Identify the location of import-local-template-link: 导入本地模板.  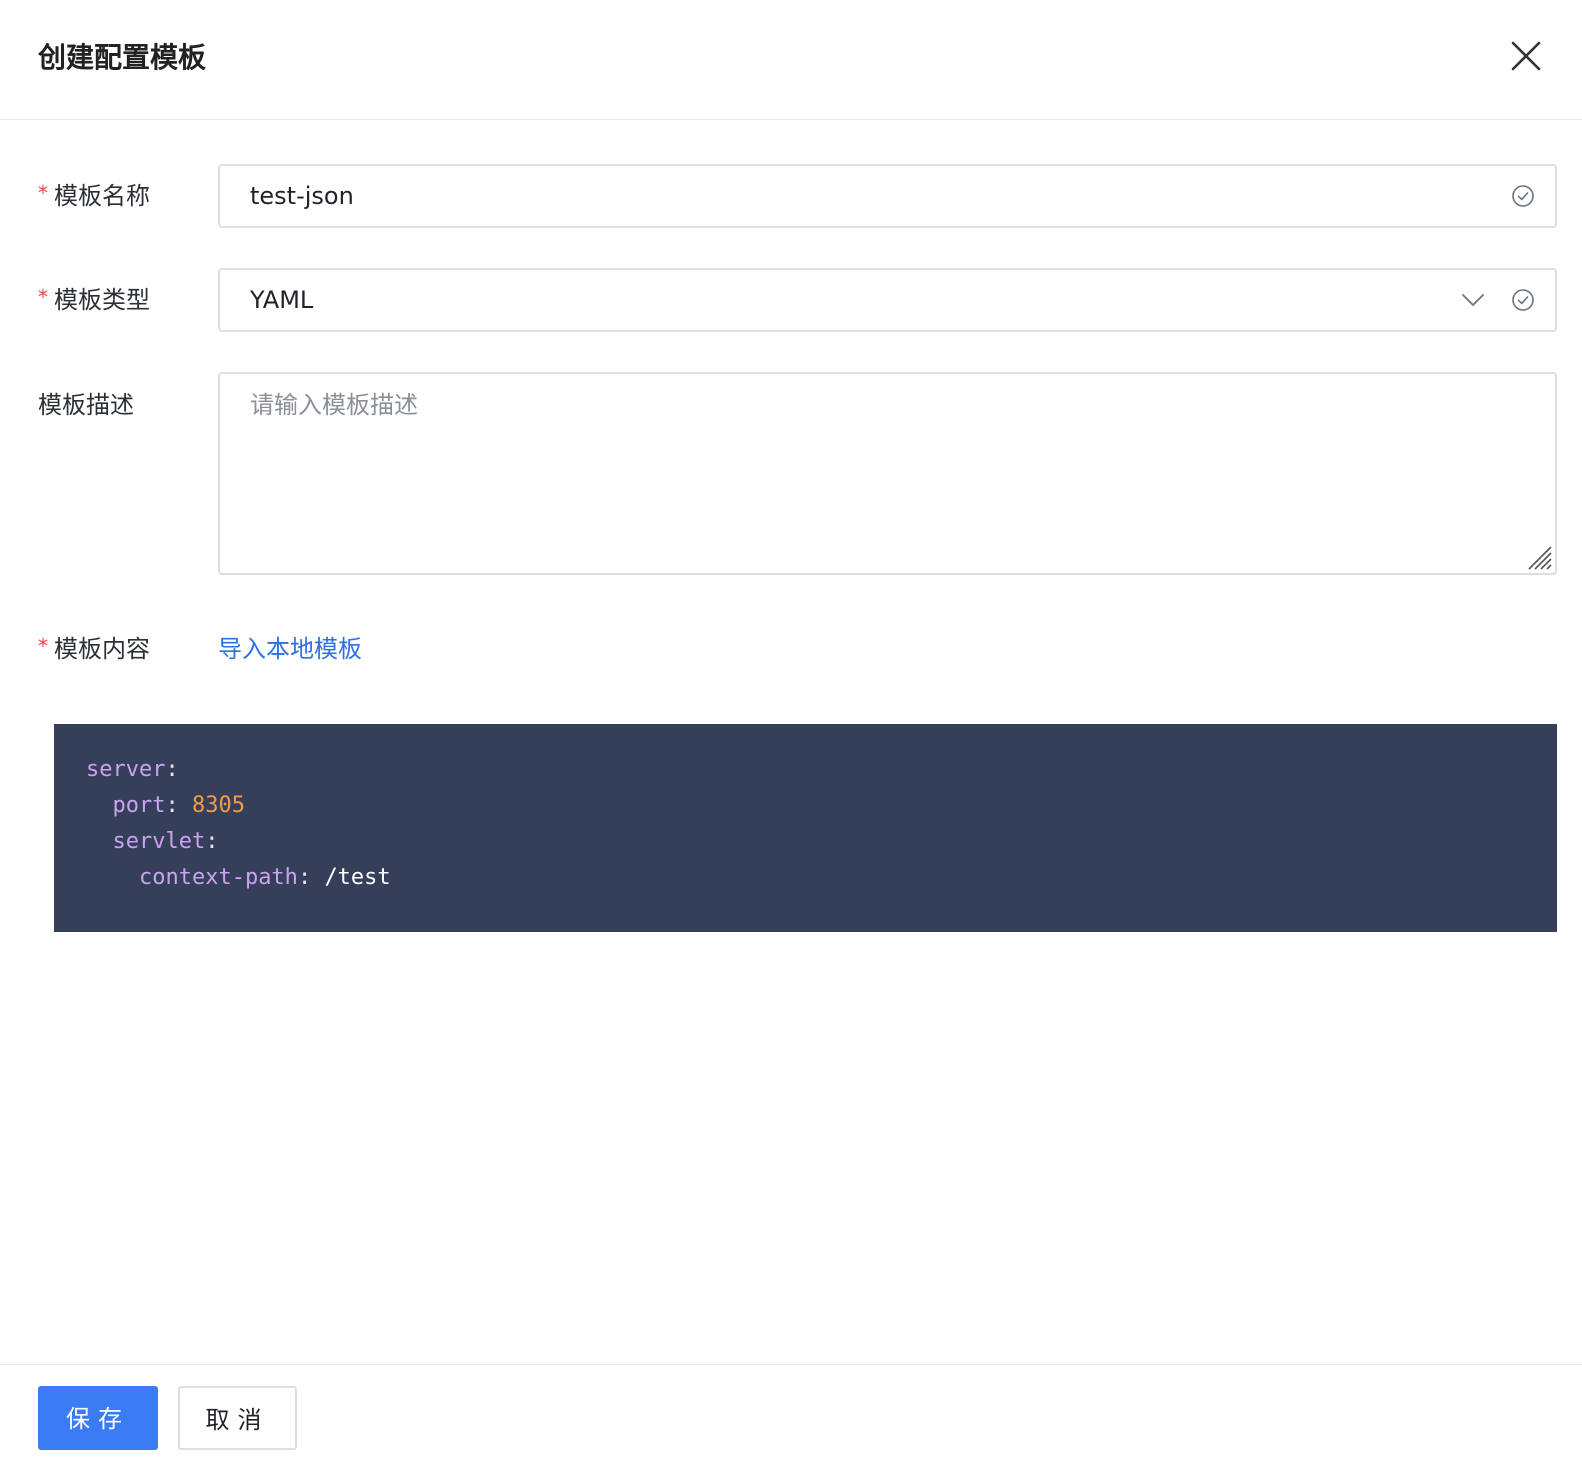
(290, 649).